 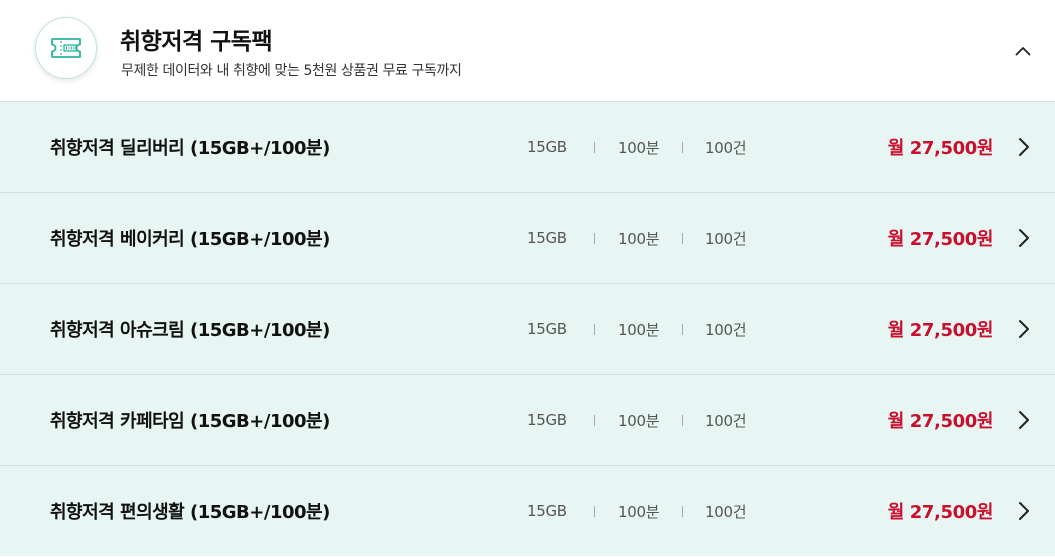 I want to click on collapse-button, so click(x=1023, y=51).